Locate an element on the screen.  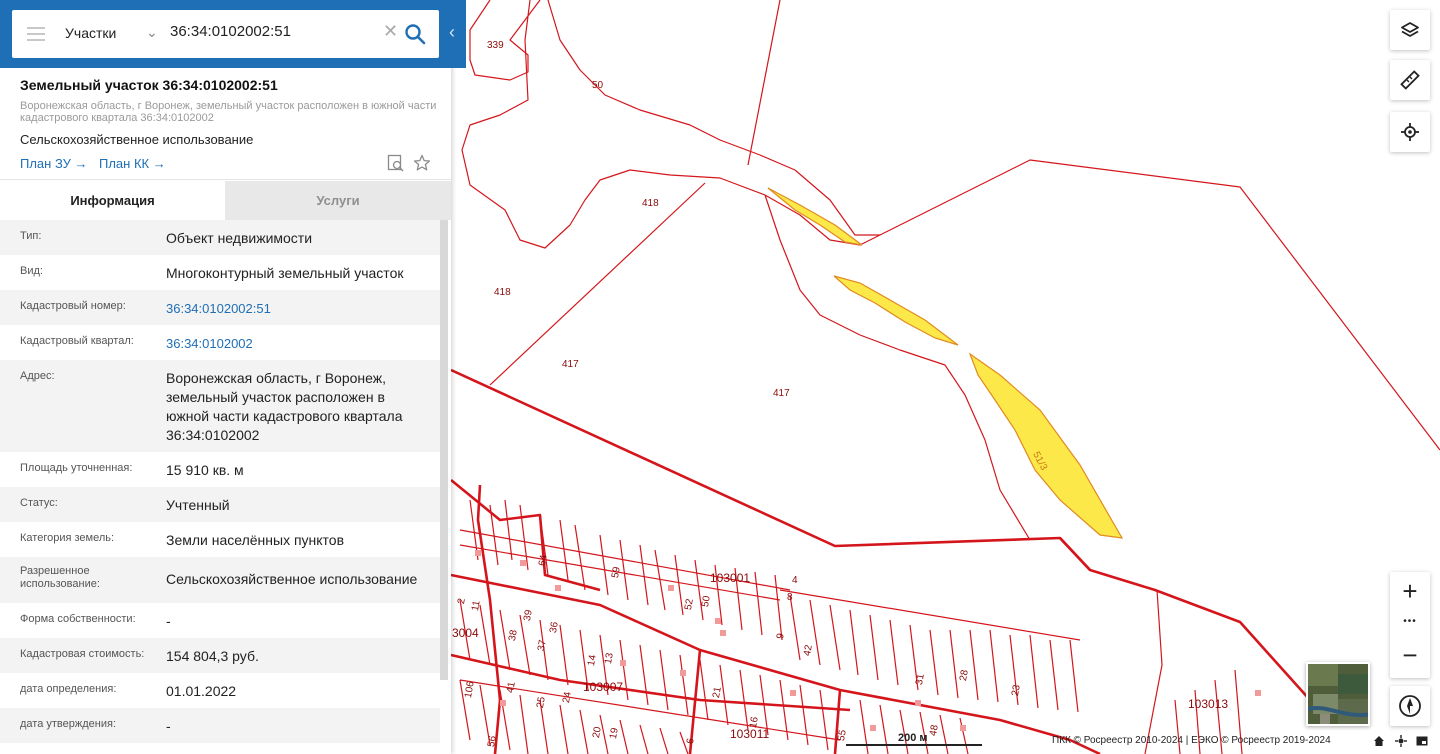
tab-services: Услуги is located at coordinates (338, 200).